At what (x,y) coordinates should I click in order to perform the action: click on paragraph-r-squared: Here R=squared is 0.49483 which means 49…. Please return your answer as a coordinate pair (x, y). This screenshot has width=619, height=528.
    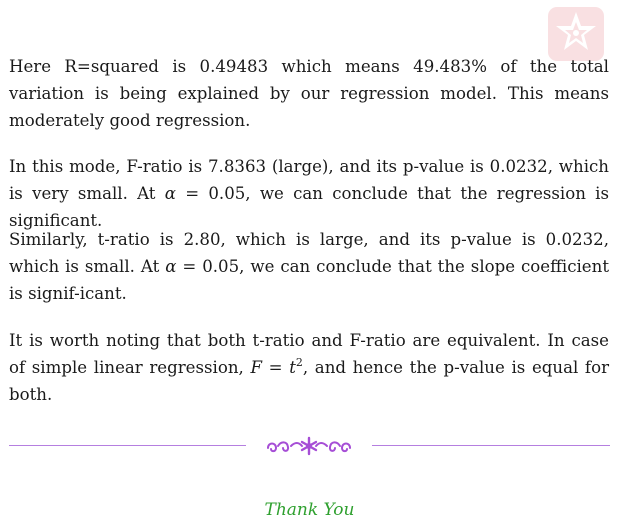
    Looking at the image, I should click on (309, 93).